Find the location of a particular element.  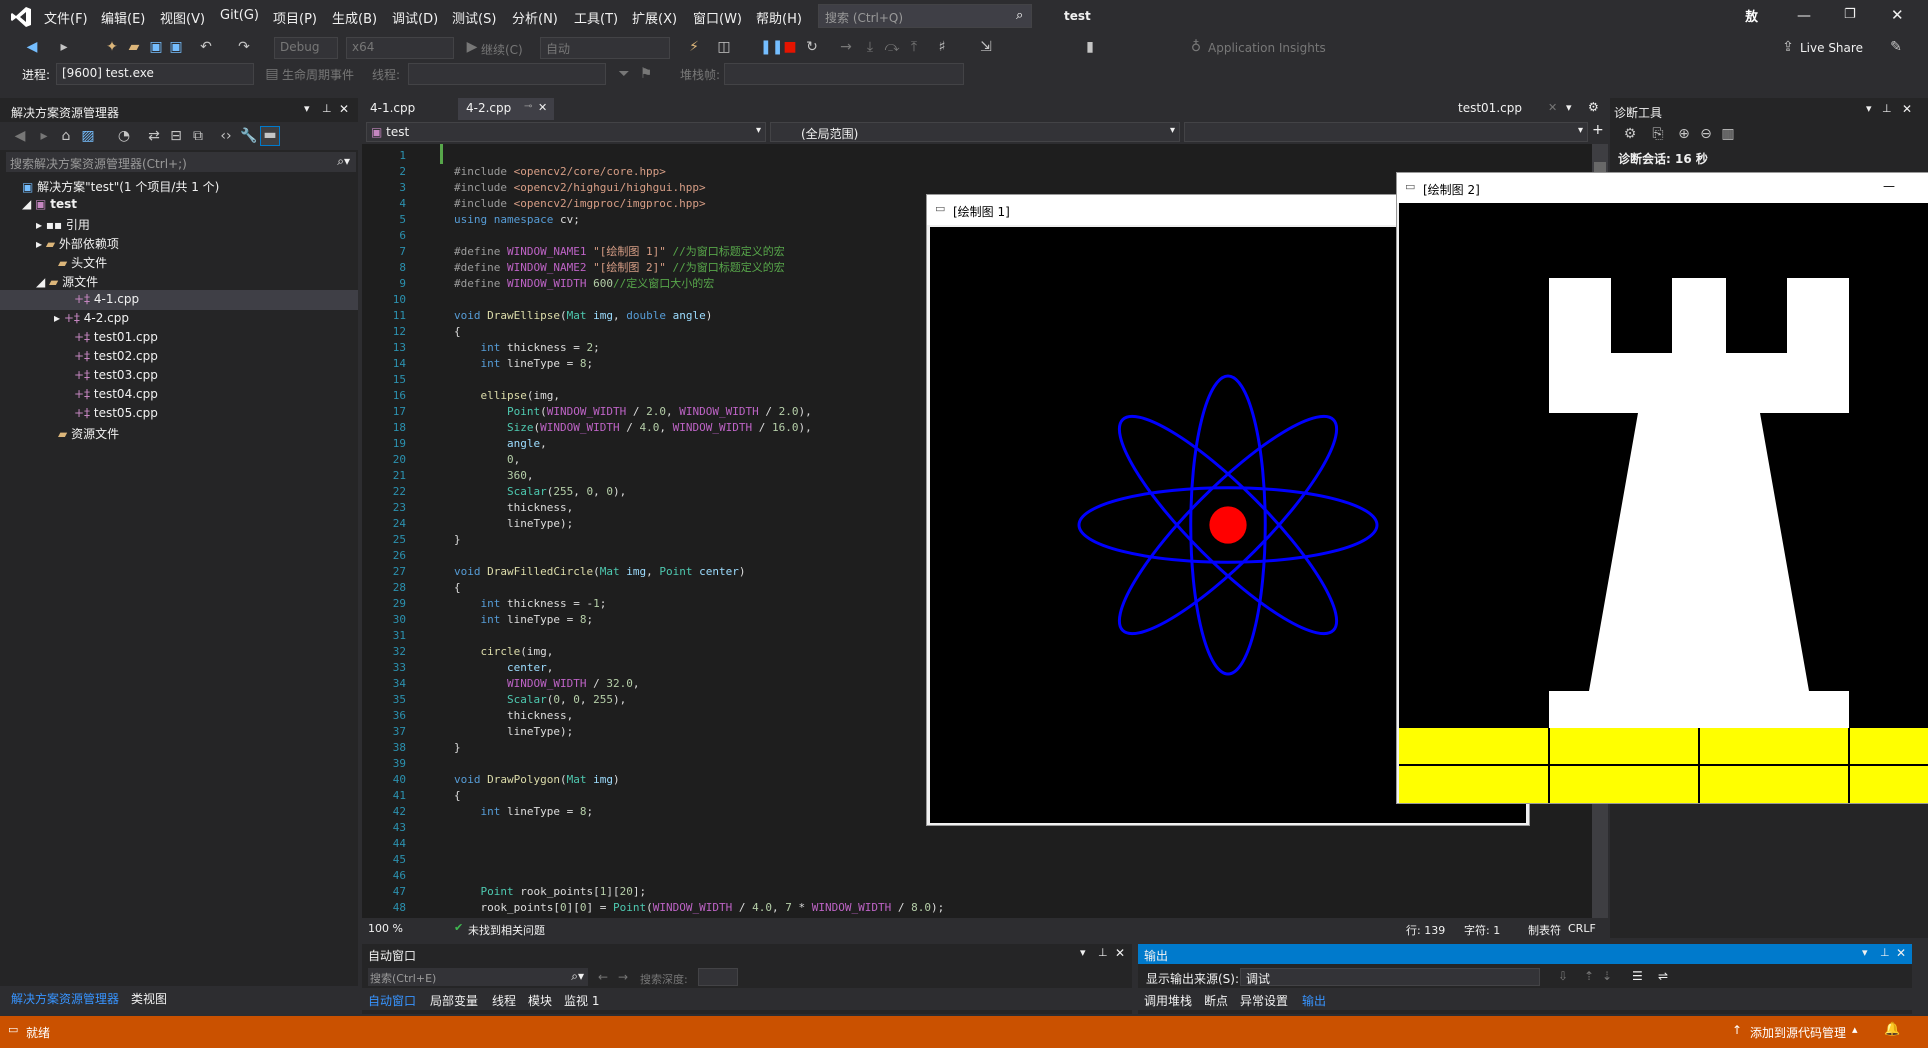

auto-select: 自动 is located at coordinates (605, 48).